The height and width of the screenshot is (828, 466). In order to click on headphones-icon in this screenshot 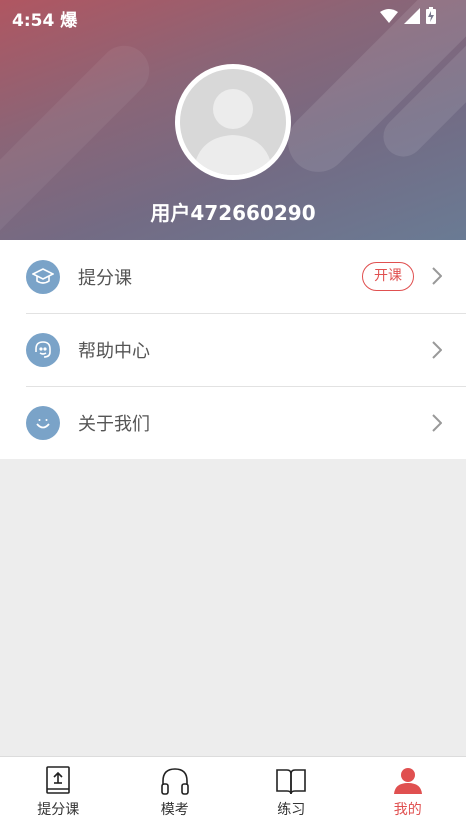, I will do `click(174, 781)`.